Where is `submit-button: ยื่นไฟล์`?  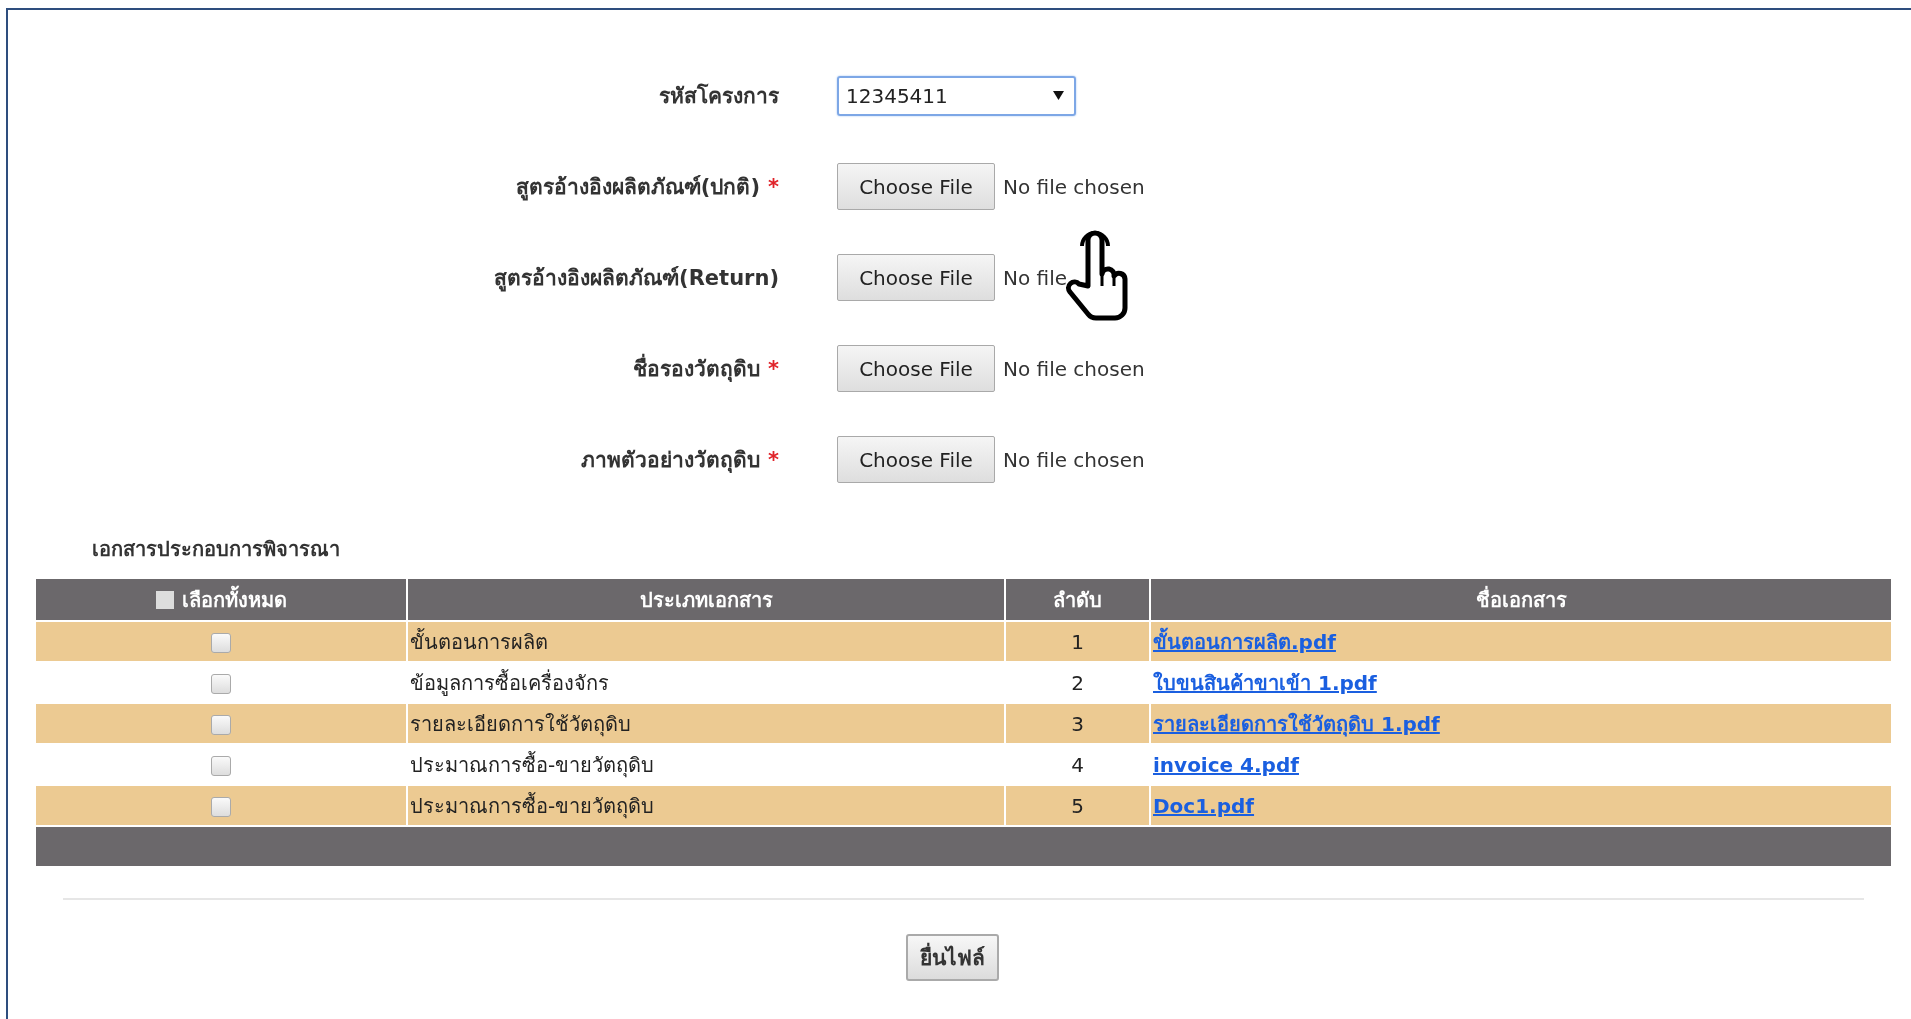
submit-button: ยื่นไฟล์ is located at coordinates (952, 957).